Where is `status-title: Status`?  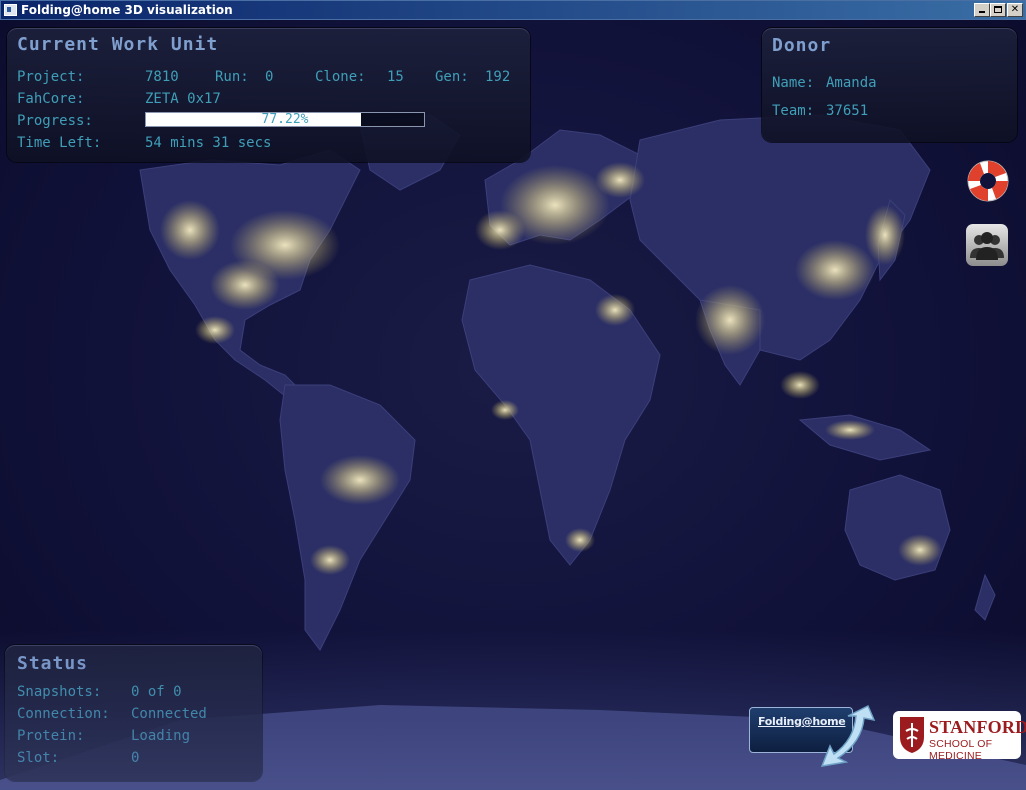 status-title: Status is located at coordinates (53, 663).